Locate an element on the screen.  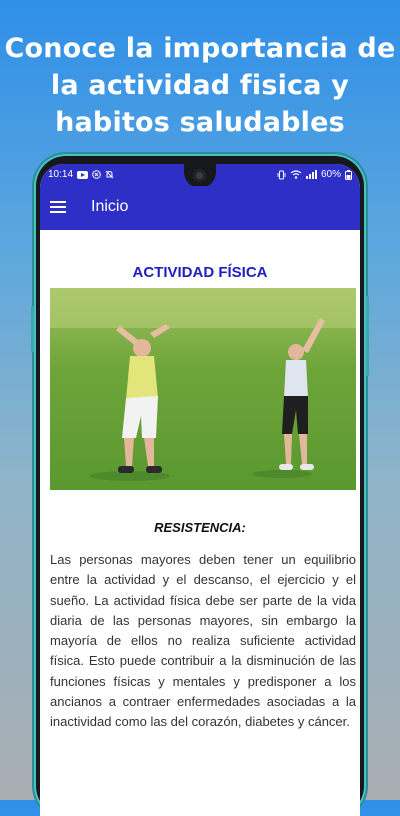
section-title: ACTIVIDAD FÍSICA is located at coordinates (200, 272).